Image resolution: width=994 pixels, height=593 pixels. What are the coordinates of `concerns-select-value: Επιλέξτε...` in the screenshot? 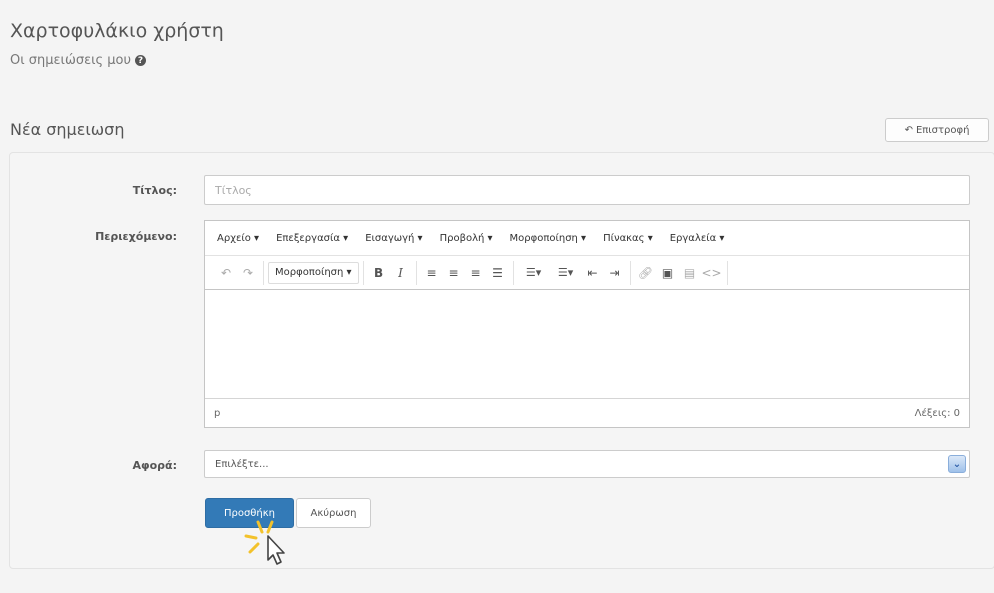 It's located at (242, 464).